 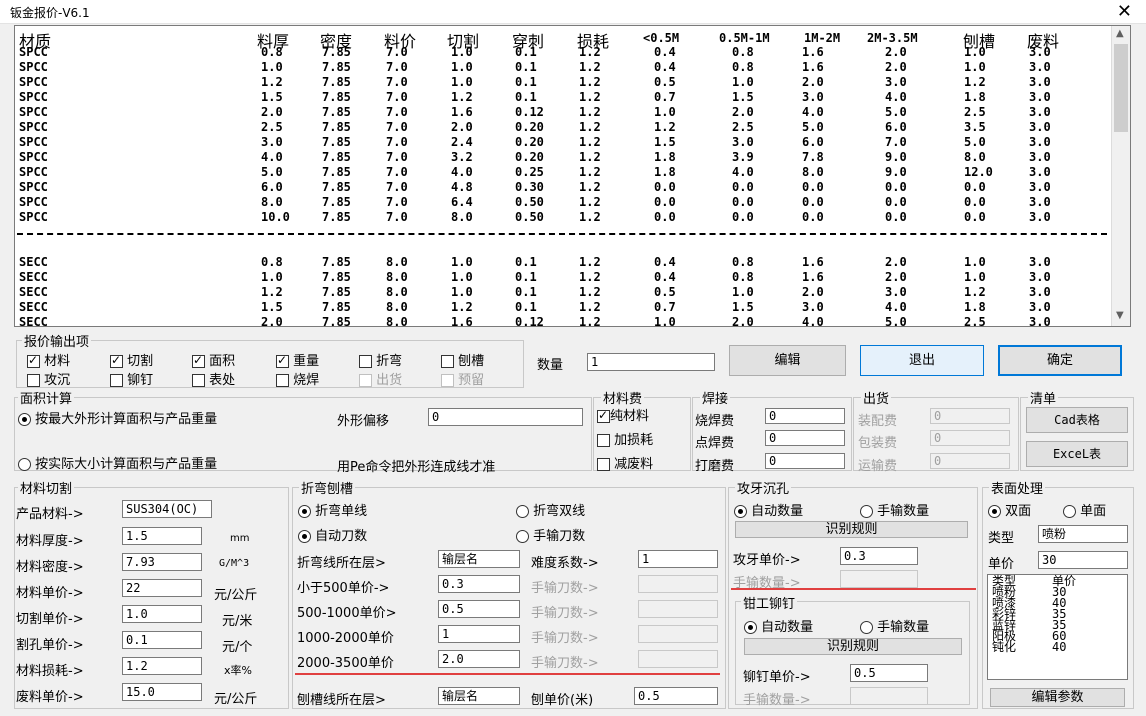 What do you see at coordinates (1083, 560) in the screenshot?
I see `surface-price-input: 30` at bounding box center [1083, 560].